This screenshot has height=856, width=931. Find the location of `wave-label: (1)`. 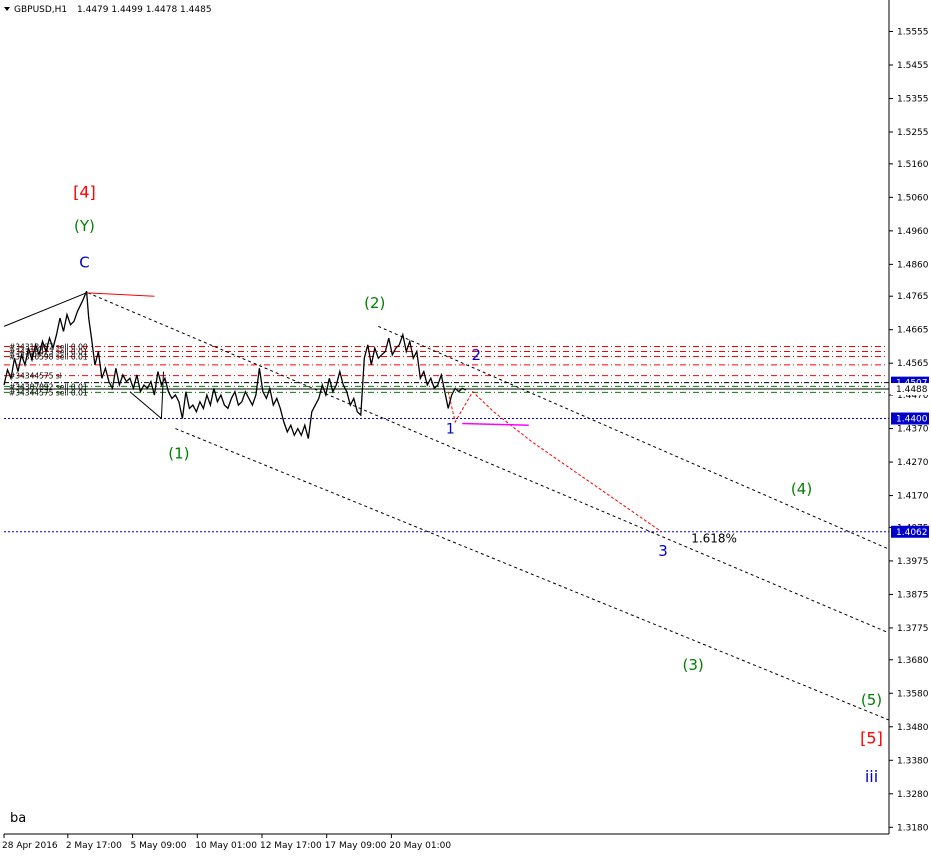

wave-label: (1) is located at coordinates (178, 454).